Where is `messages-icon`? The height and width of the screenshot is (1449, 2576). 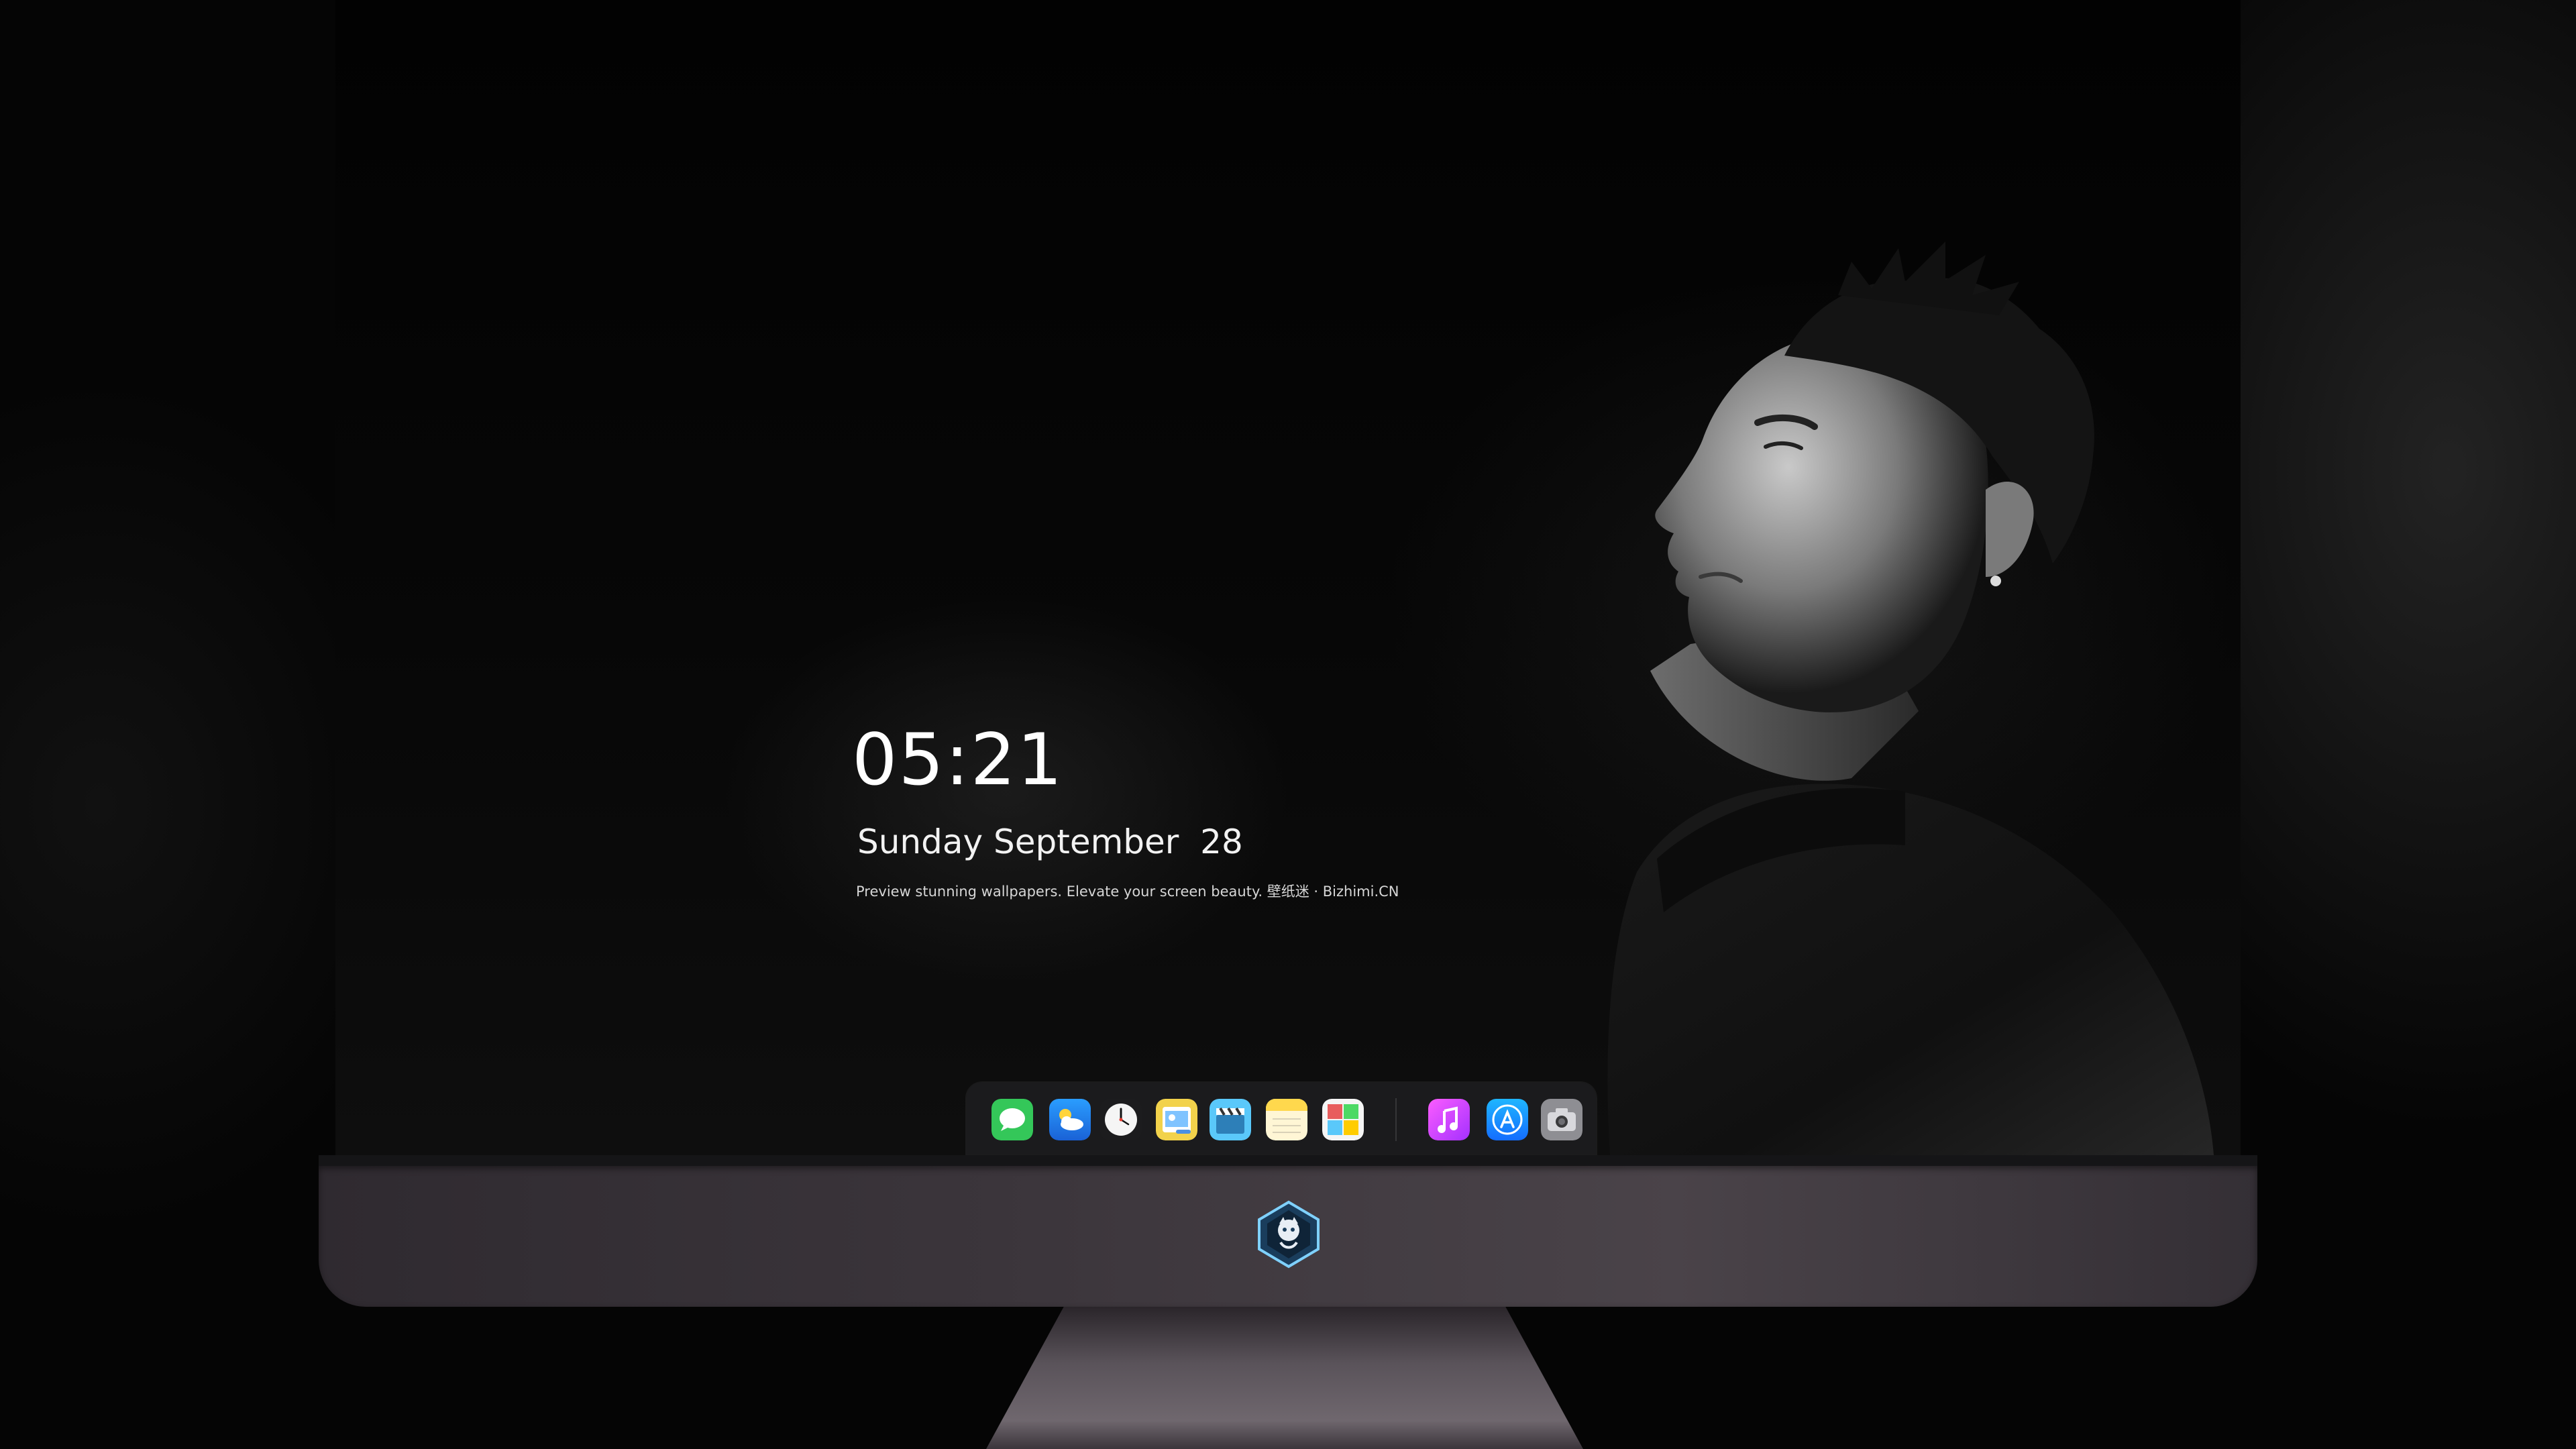 messages-icon is located at coordinates (1012, 1119).